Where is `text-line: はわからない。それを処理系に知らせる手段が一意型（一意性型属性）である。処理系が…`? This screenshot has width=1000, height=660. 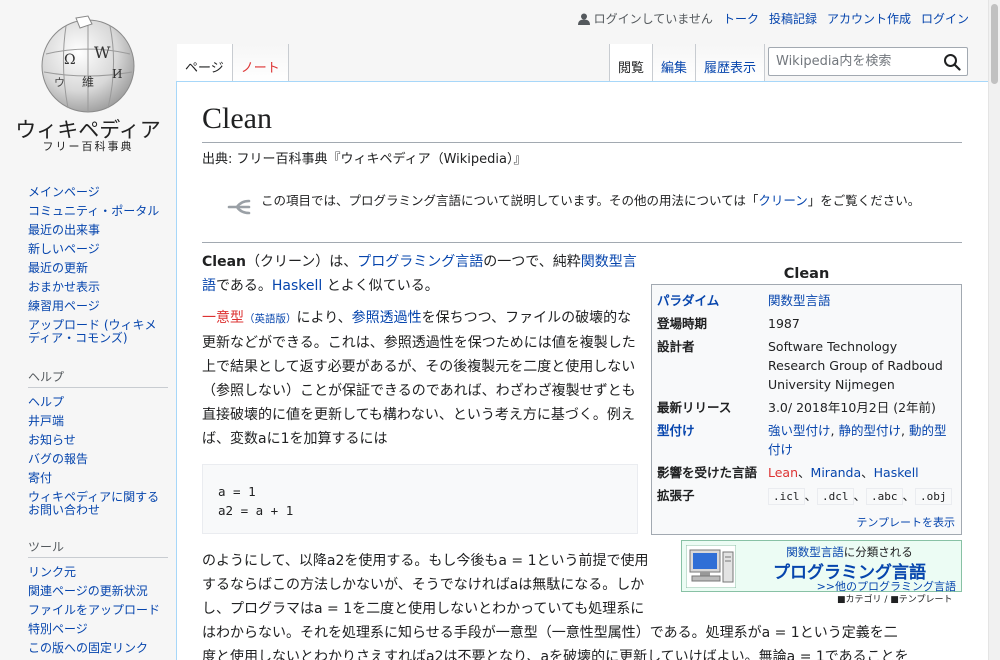 text-line: はわからない。それを処理系に知らせる手段が一意型（一意性型属性）である。処理系が… is located at coordinates (550, 633).